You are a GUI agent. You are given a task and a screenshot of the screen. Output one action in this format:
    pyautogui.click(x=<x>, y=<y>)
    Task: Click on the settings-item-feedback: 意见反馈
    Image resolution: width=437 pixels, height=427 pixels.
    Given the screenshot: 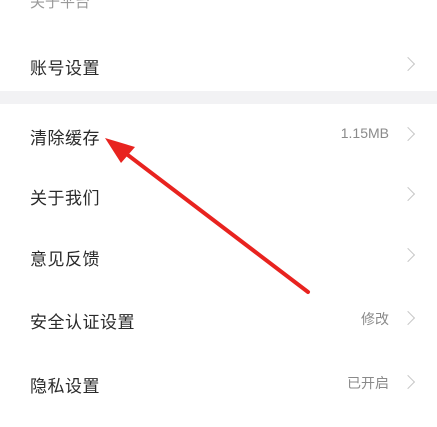 What is the action you would take?
    pyautogui.click(x=218, y=257)
    